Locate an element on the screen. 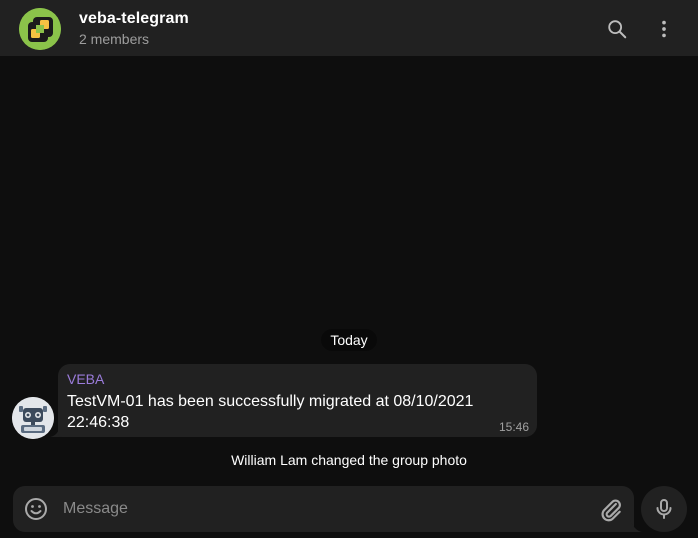 The image size is (698, 538). chat-header: veba-telegram 2 members is located at coordinates (349, 28).